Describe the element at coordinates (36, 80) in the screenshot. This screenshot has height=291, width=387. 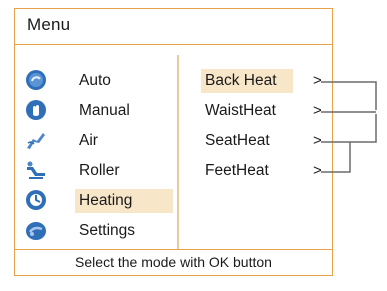
I see `auto-mode-icon` at that location.